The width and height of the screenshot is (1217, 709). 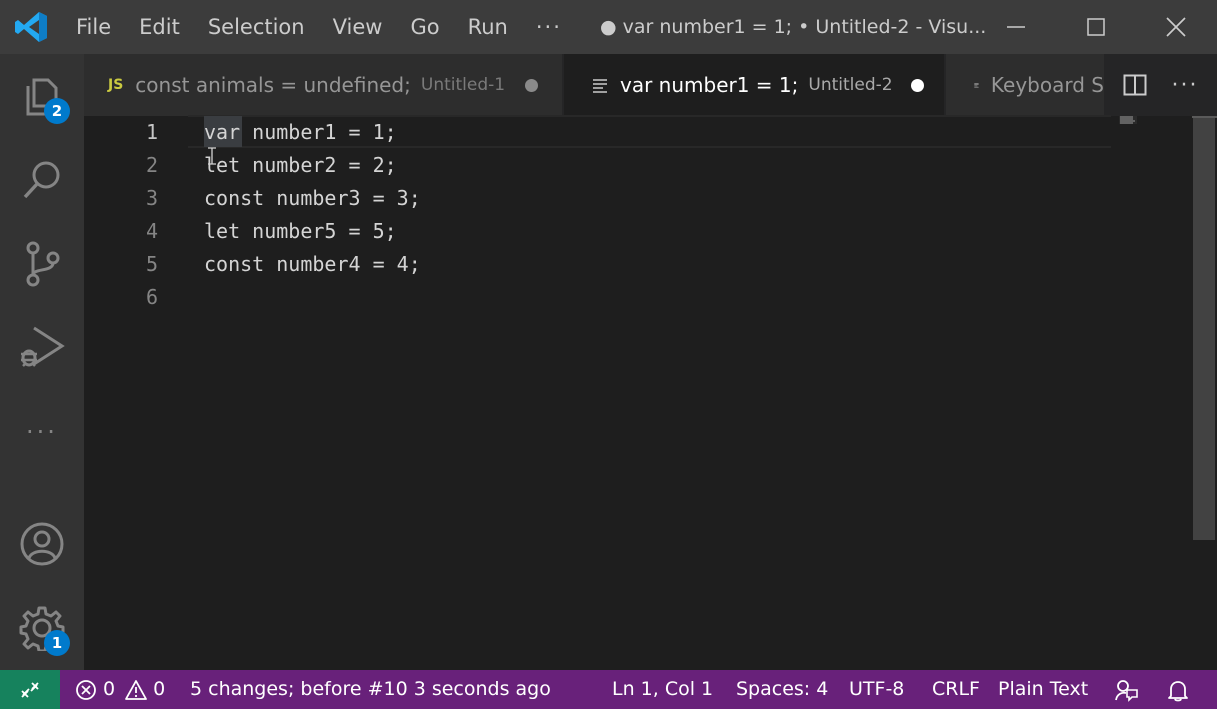 What do you see at coordinates (876, 689) in the screenshot?
I see `encoding-status: UTF-8` at bounding box center [876, 689].